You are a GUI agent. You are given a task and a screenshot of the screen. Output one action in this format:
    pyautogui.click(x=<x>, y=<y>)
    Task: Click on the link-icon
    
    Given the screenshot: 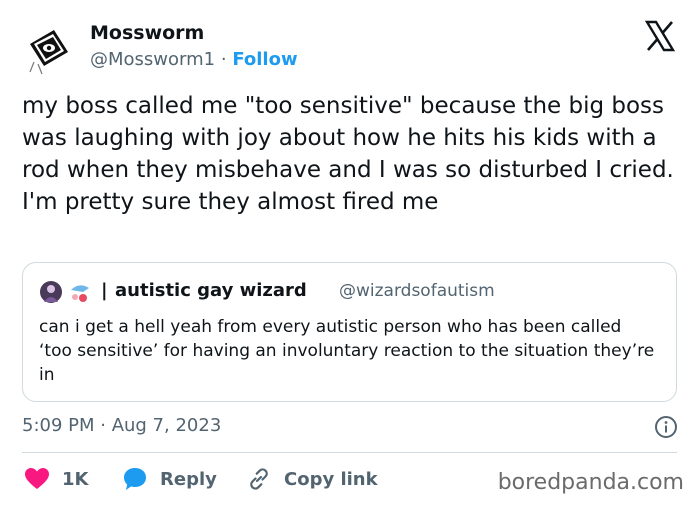 What is the action you would take?
    pyautogui.click(x=259, y=479)
    